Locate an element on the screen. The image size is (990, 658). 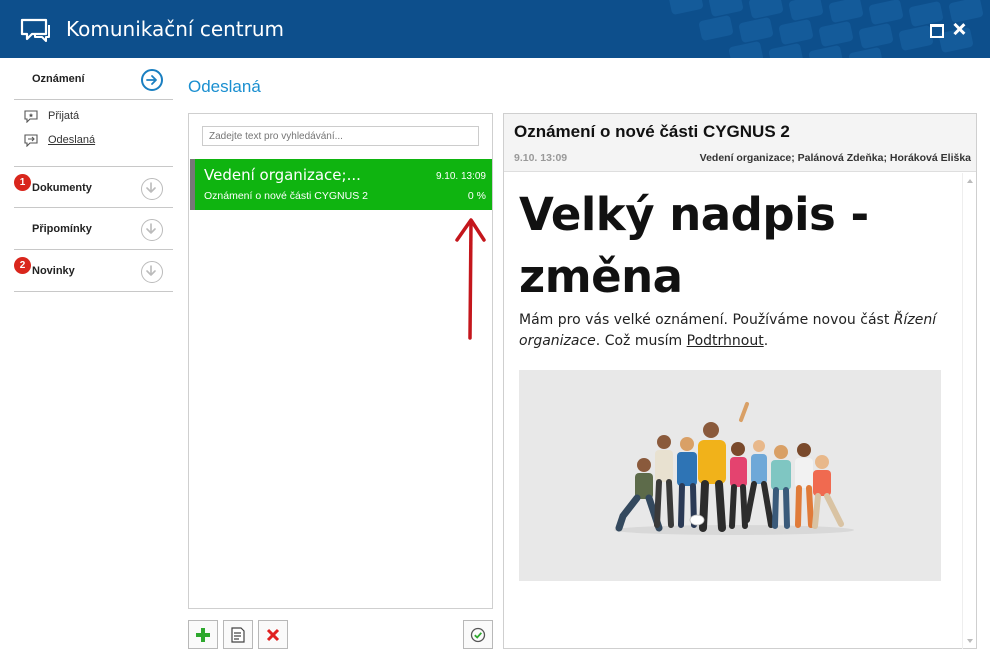
page-title: Odeslaná is located at coordinates (224, 86).